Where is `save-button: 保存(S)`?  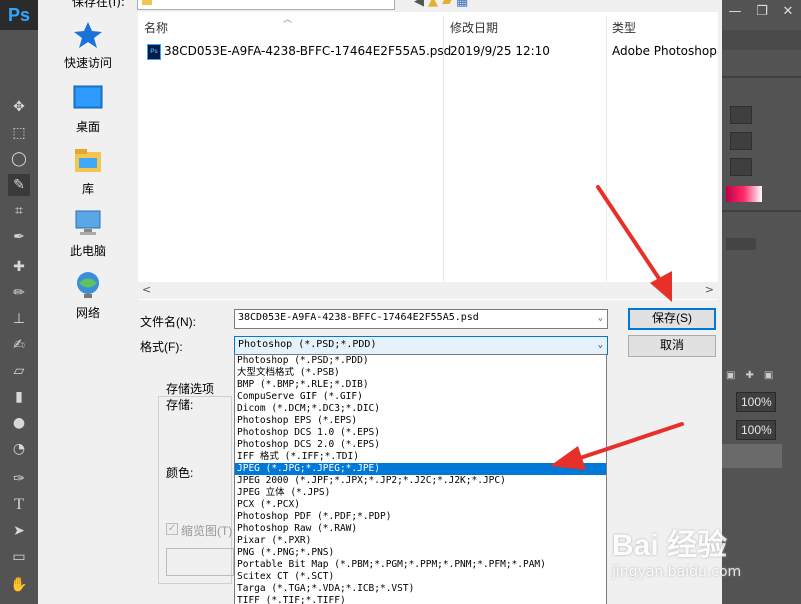 save-button: 保存(S) is located at coordinates (672, 319).